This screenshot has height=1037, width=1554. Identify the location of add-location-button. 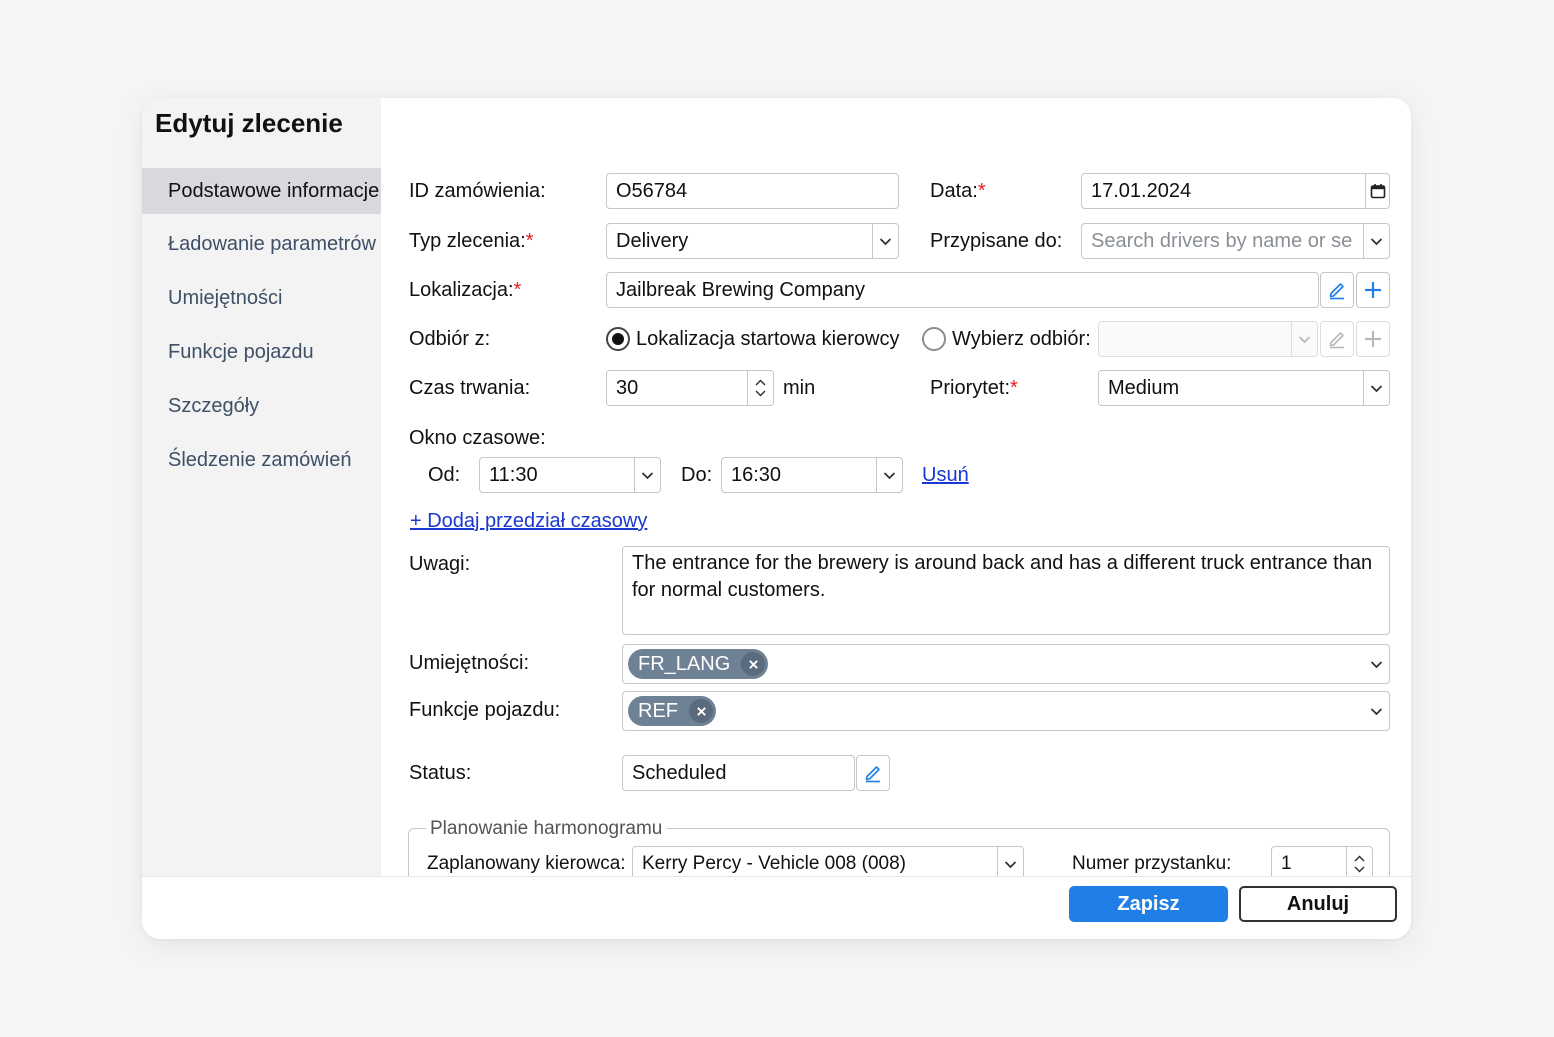
(1373, 290).